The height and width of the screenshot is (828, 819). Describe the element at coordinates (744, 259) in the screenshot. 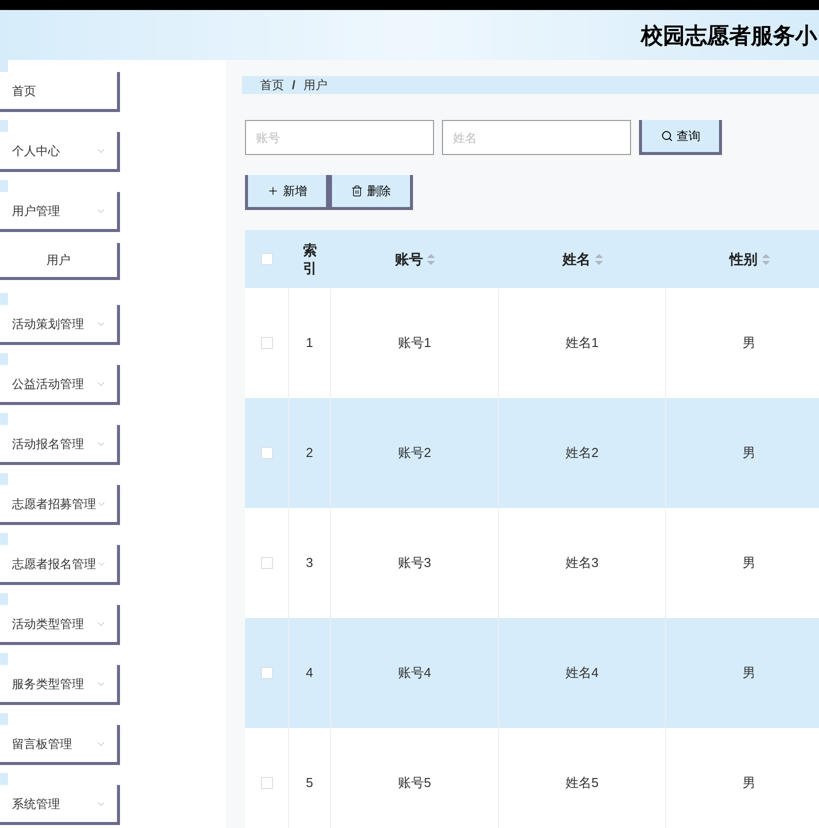

I see `column-header: 性别` at that location.